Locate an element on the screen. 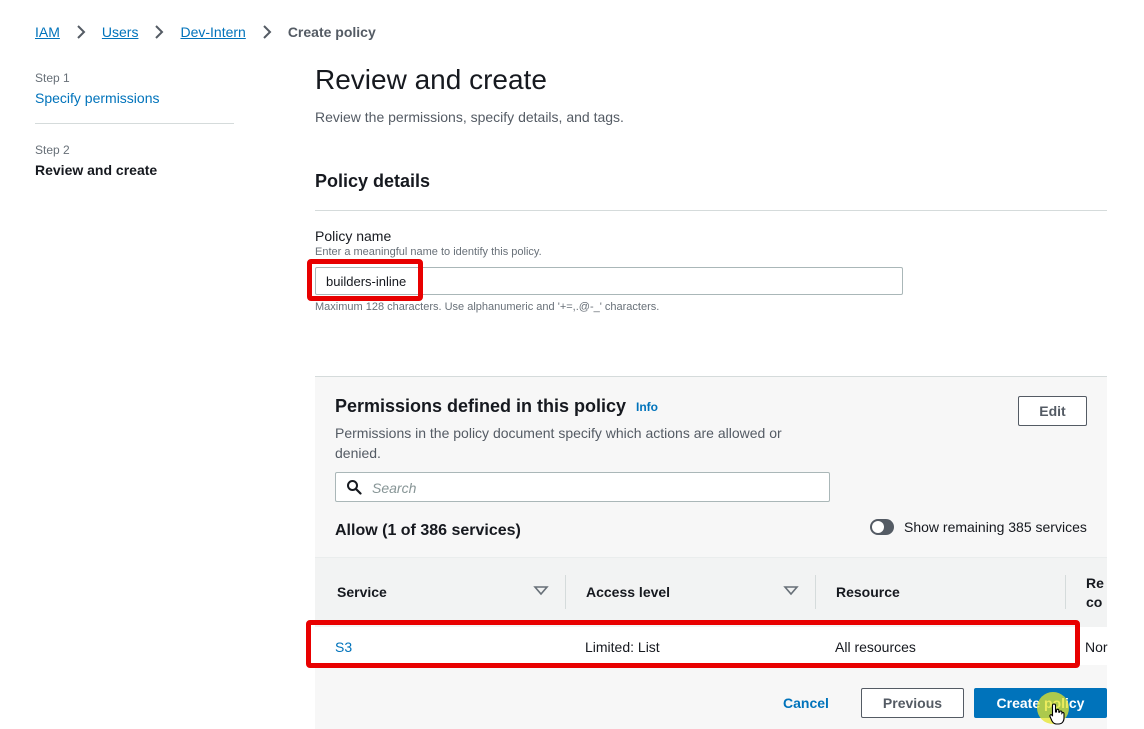  permissions-title: Permissions defined in this policy is located at coordinates (481, 406).